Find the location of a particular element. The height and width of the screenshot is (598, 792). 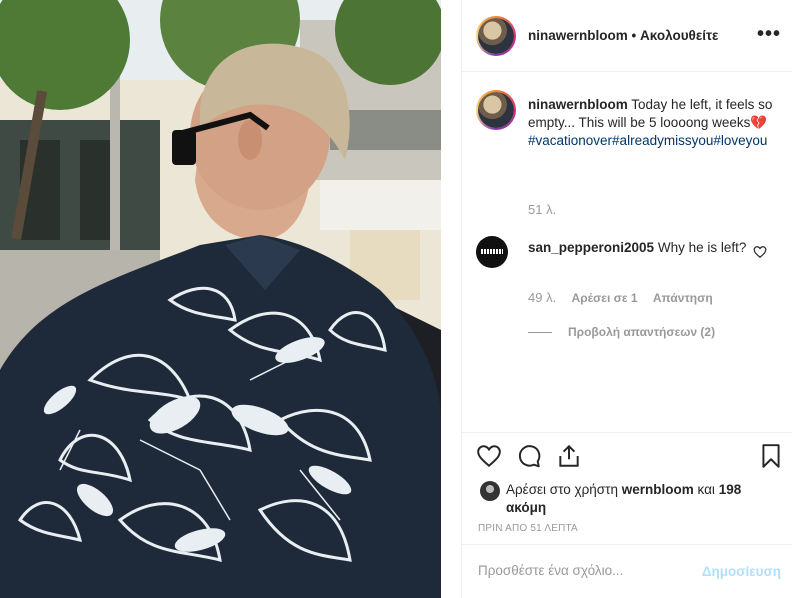

comment-text: san_pepperoni2005 Why he is left? is located at coordinates (642, 248).